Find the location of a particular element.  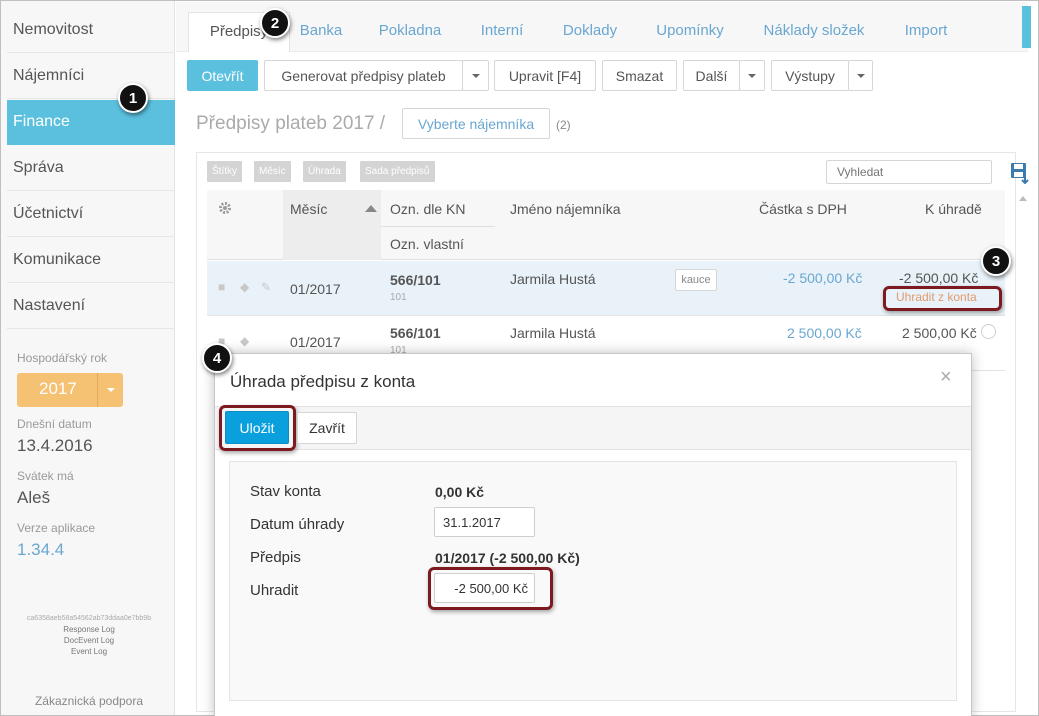

tab-naklady-slozek: Náklady složek is located at coordinates (814, 32).